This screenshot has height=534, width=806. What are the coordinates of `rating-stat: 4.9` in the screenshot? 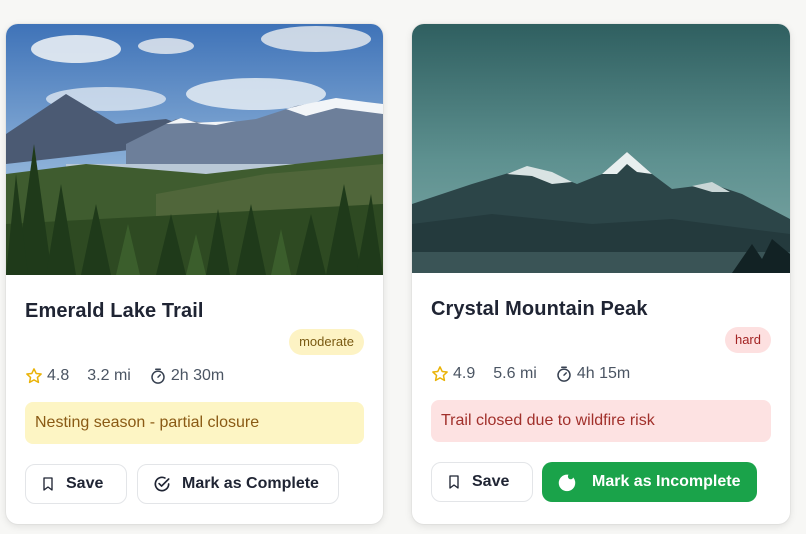 It's located at (453, 374).